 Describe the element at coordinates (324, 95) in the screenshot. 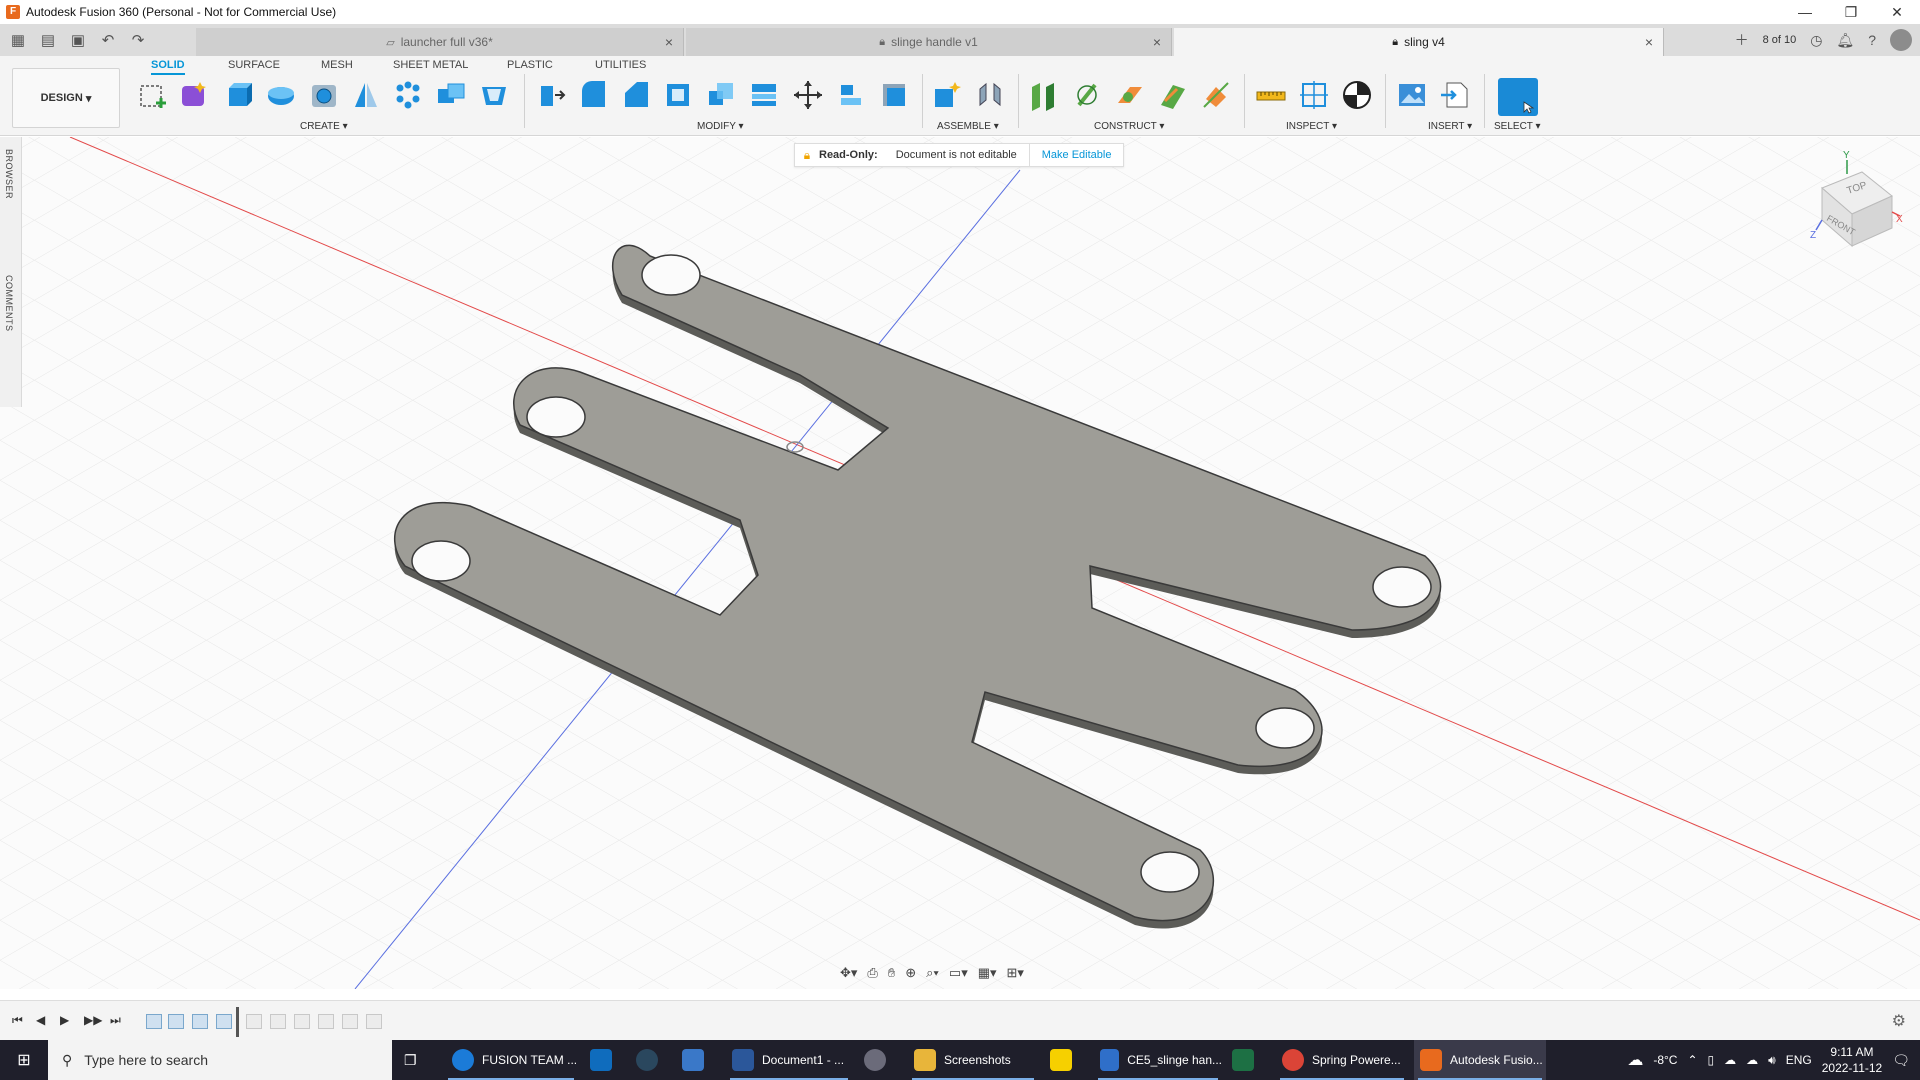

I see `hole-icon` at that location.